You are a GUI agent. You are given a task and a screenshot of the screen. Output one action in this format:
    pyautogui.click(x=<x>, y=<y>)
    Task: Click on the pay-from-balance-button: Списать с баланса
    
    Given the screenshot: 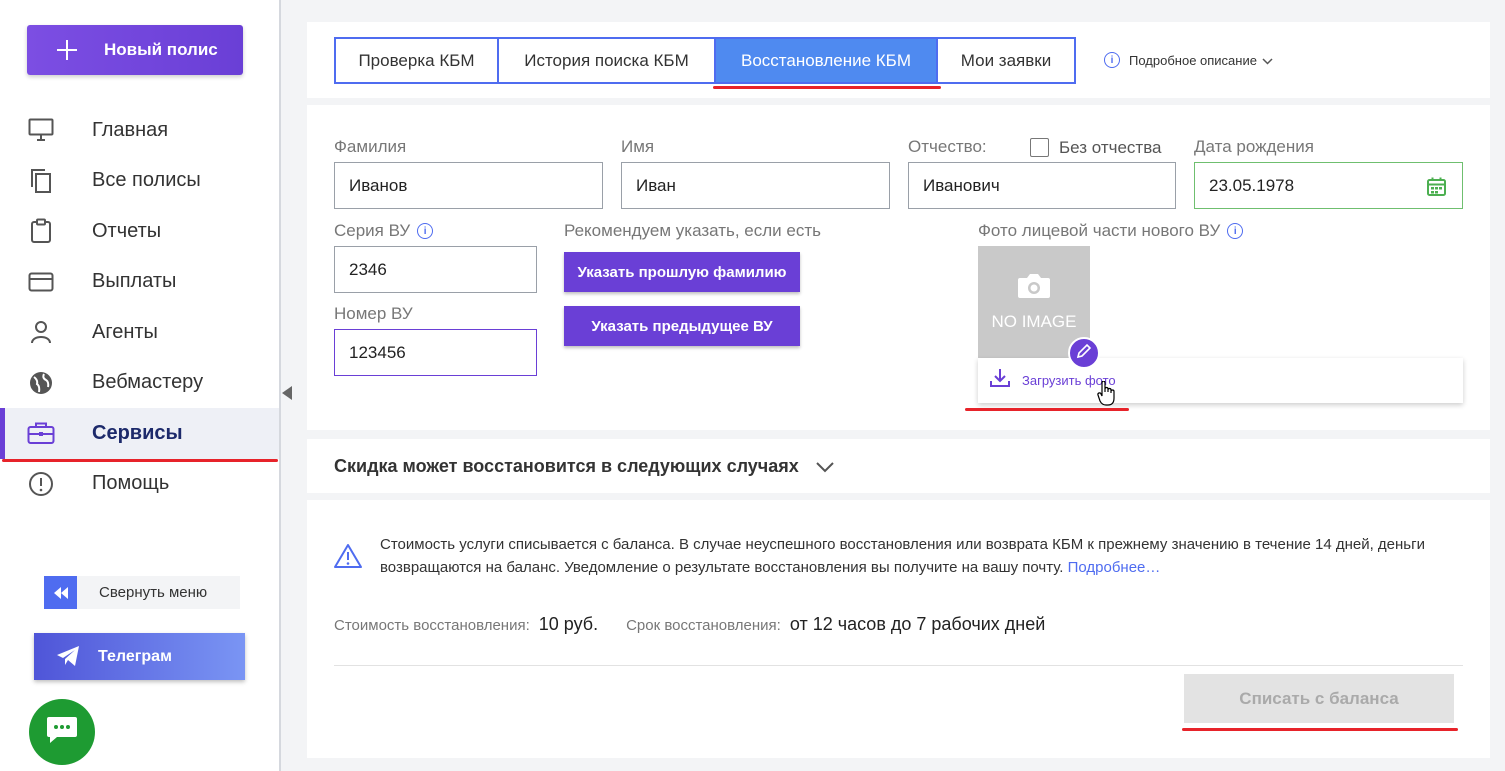 What is the action you would take?
    pyautogui.click(x=1319, y=698)
    